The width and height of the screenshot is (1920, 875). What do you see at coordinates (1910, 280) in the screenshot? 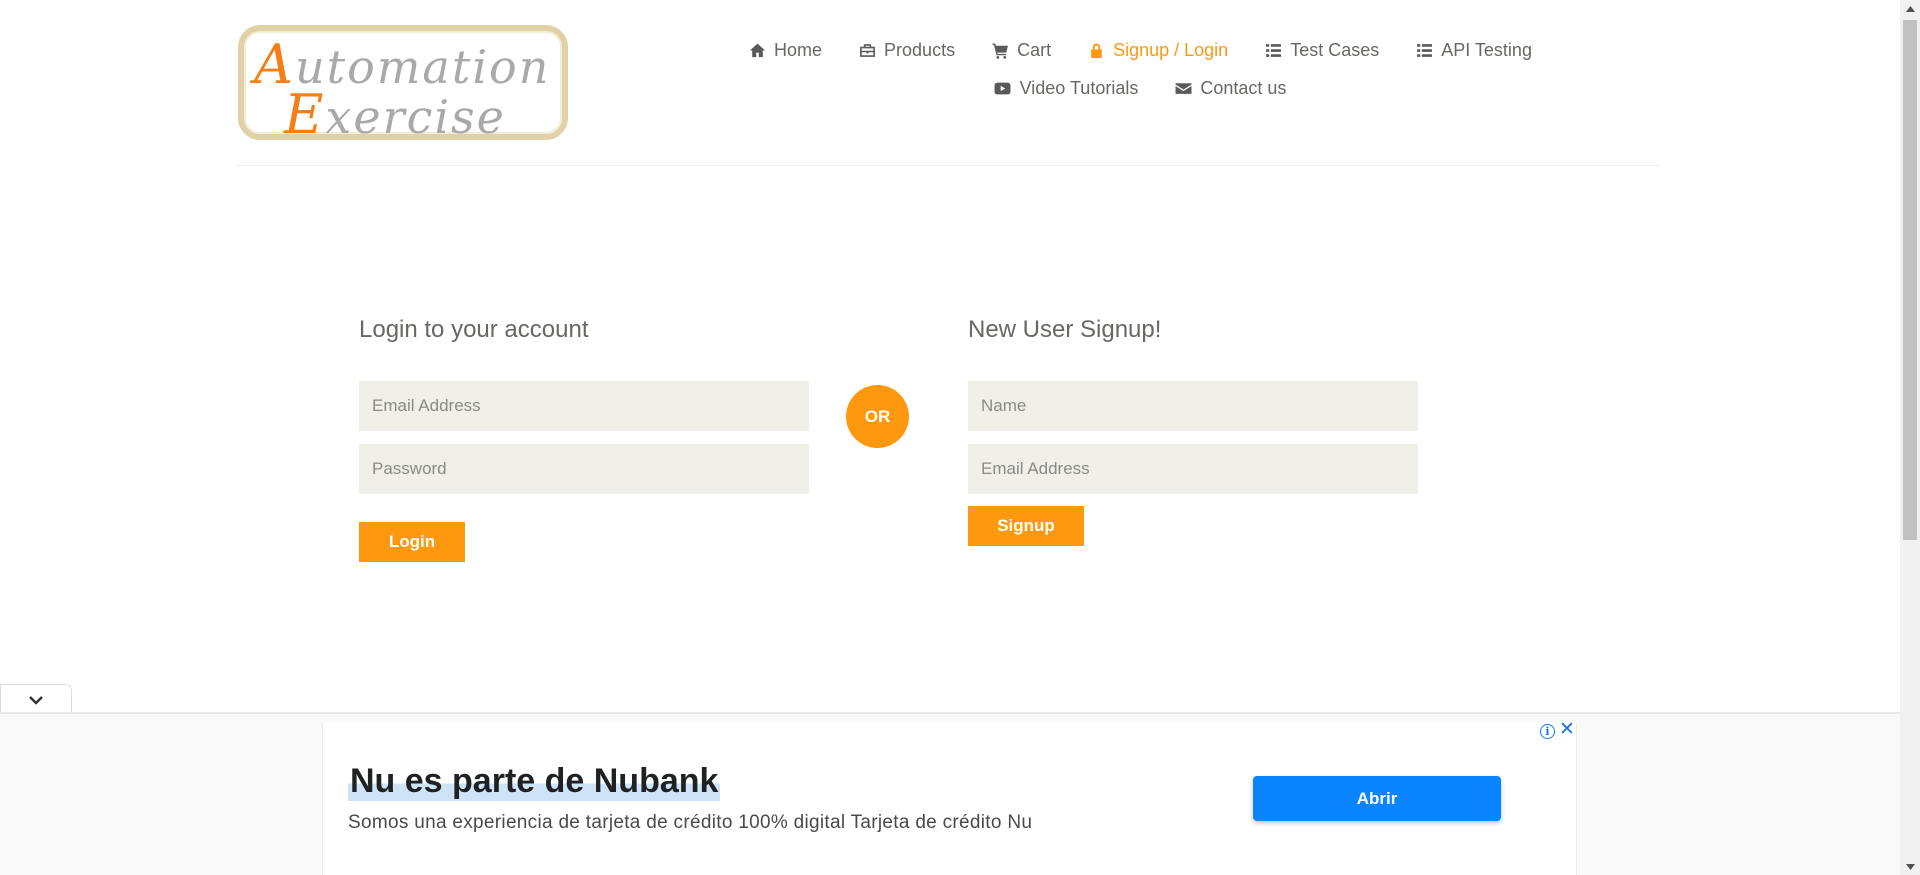
I see `scrollbar-thumb` at bounding box center [1910, 280].